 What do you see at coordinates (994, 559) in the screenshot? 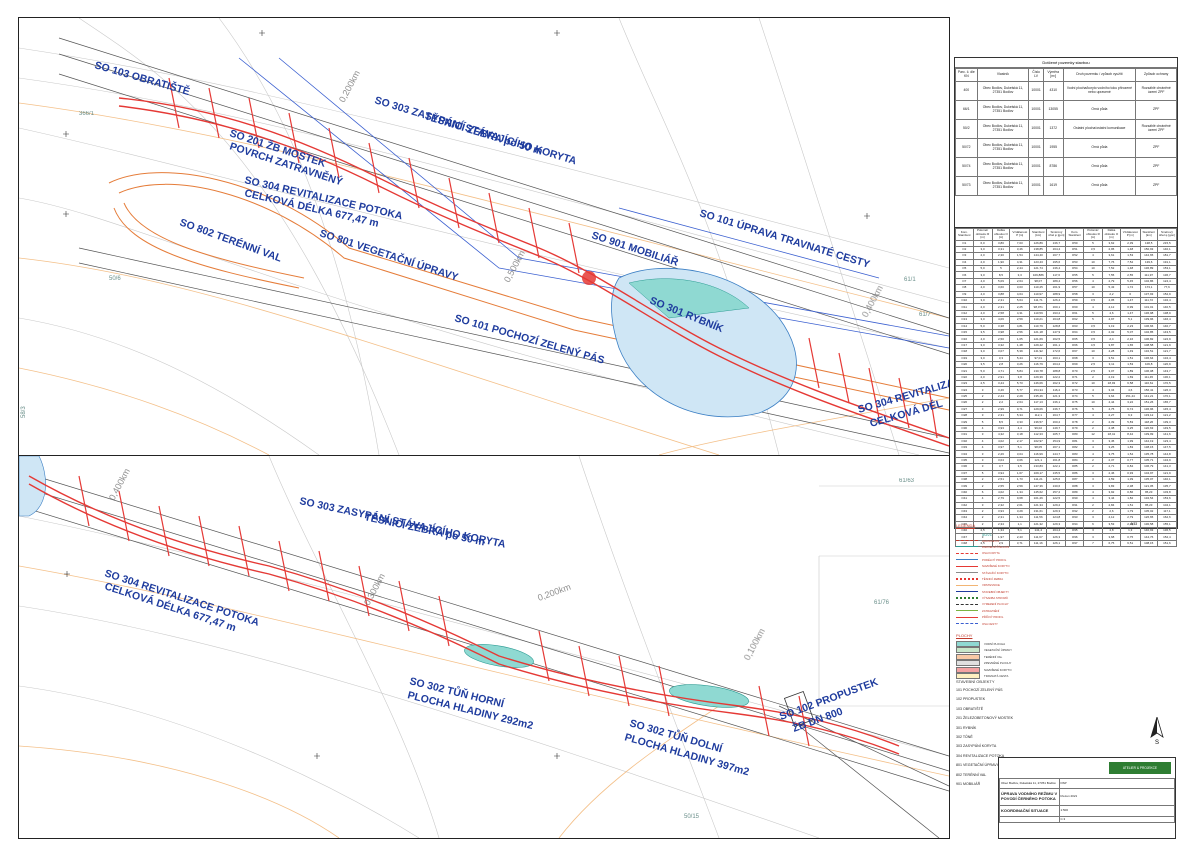
I see `legend-label: PODÉLNÝ PROFIL` at bounding box center [994, 559].